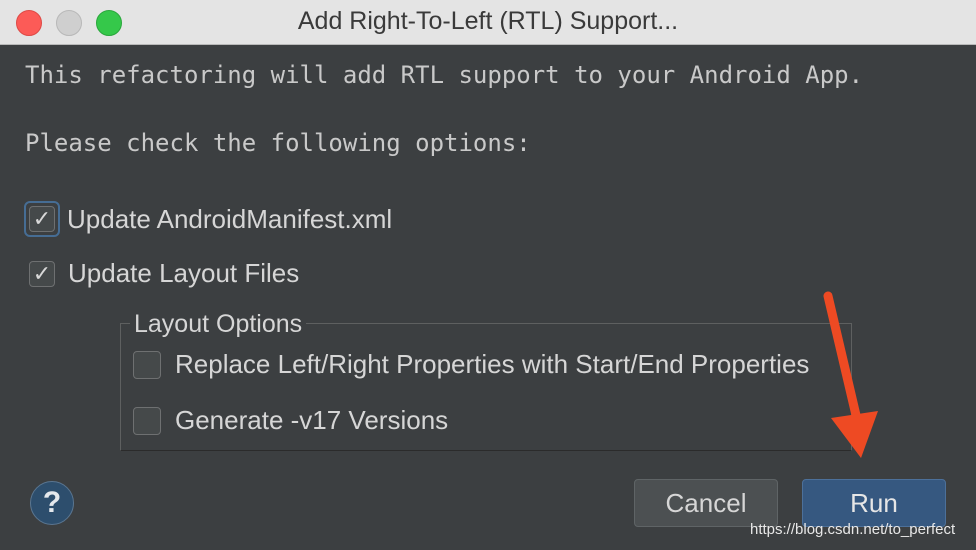 This screenshot has height=550, width=976. I want to click on annotation-arrow-icon, so click(850, 374).